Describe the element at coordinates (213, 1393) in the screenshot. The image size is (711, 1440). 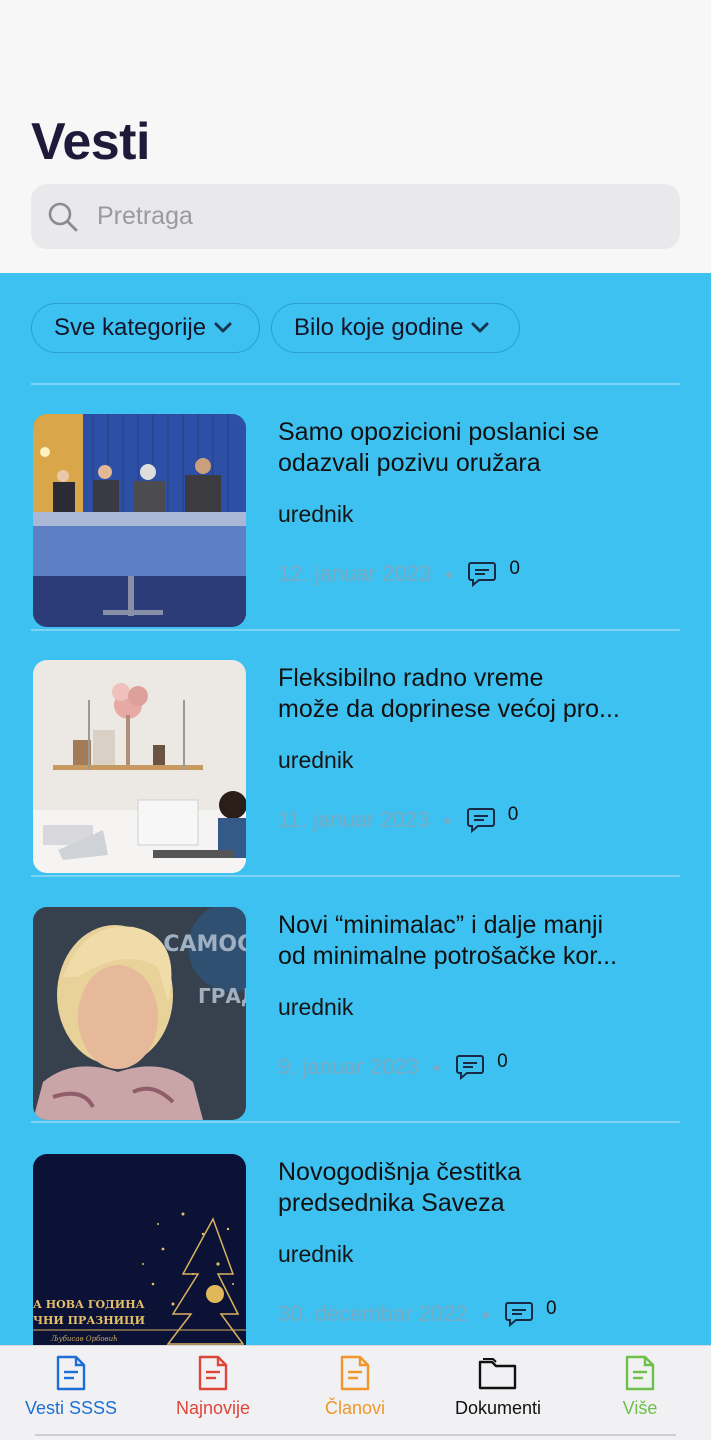
I see `tab-najnovije: Najnovije` at that location.